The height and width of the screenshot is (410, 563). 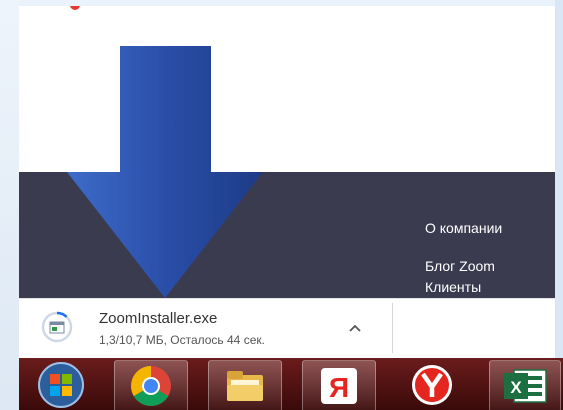 I want to click on file-explorer-icon, so click(x=245, y=386).